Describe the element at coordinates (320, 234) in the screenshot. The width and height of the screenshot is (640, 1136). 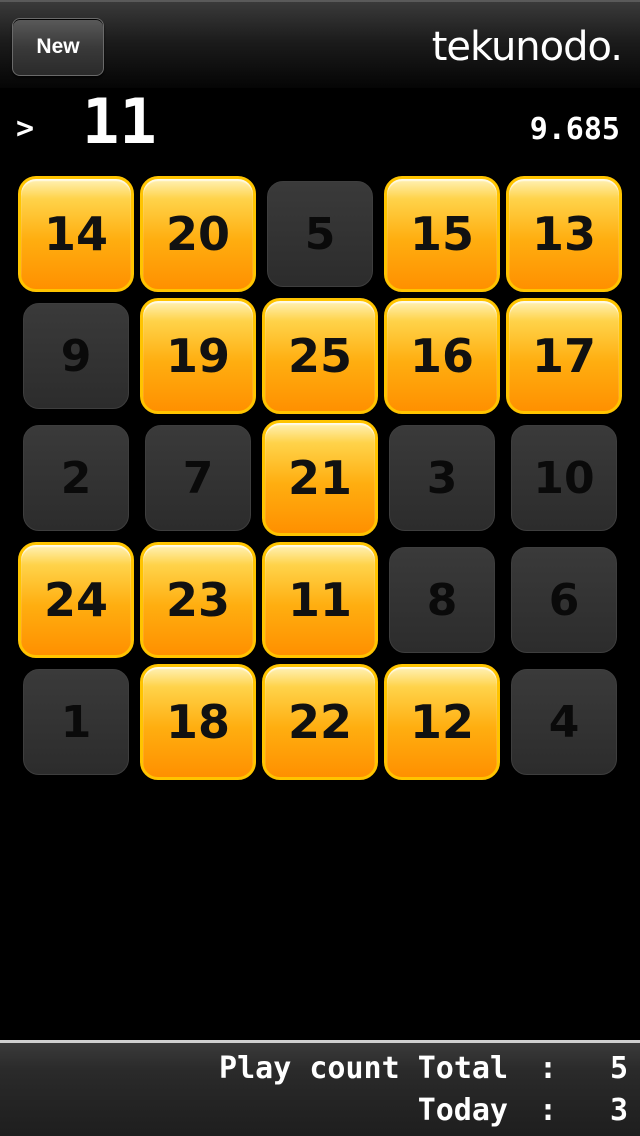
I see `number-tile: 5` at that location.